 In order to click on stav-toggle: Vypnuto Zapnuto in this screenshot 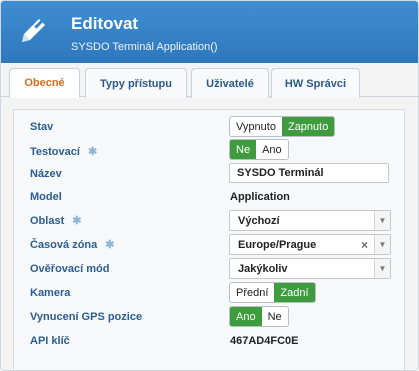, I will do `click(282, 126)`.